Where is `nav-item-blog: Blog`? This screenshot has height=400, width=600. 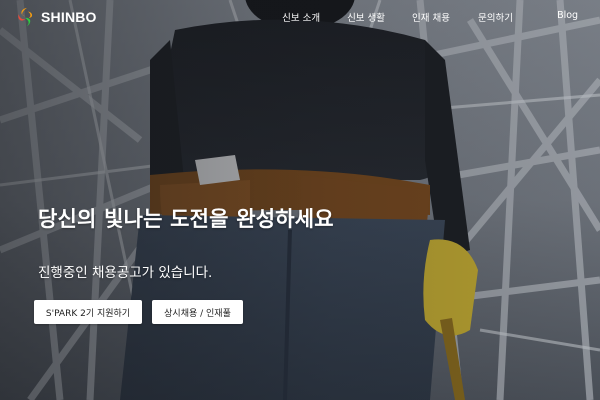
nav-item-blog: Blog is located at coordinates (567, 15).